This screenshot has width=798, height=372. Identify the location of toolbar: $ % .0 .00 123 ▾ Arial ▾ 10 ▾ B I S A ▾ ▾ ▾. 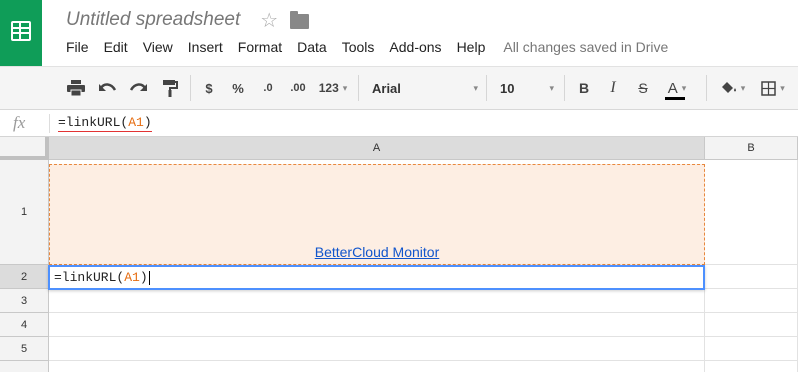
(399, 88).